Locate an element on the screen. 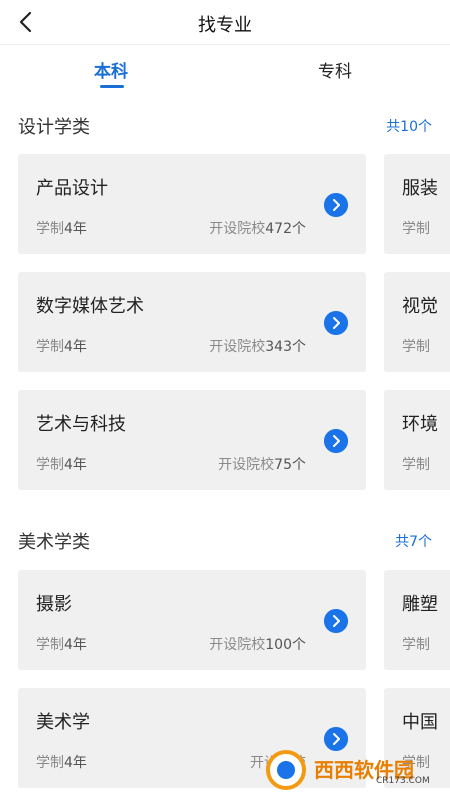 Image resolution: width=450 pixels, height=800 pixels. section-title: 设计学类 is located at coordinates (54, 127).